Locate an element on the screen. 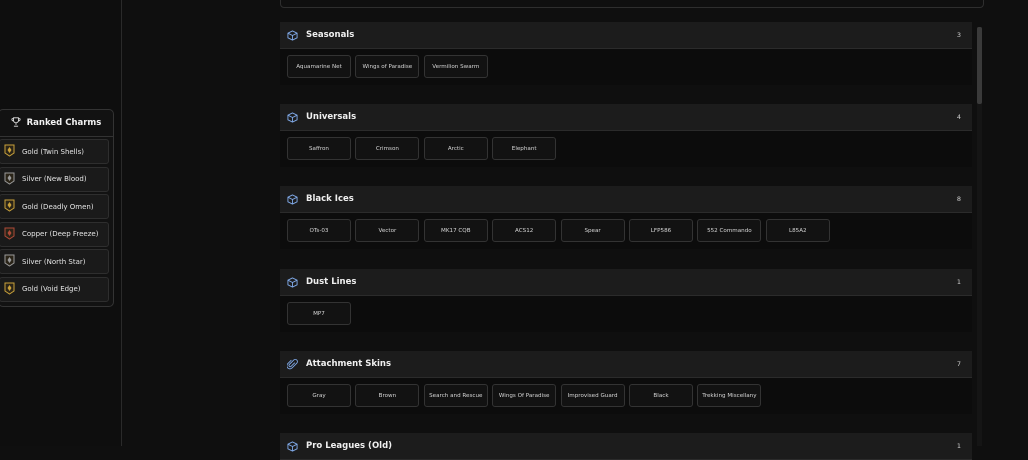  section-title: Universals is located at coordinates (331, 117).